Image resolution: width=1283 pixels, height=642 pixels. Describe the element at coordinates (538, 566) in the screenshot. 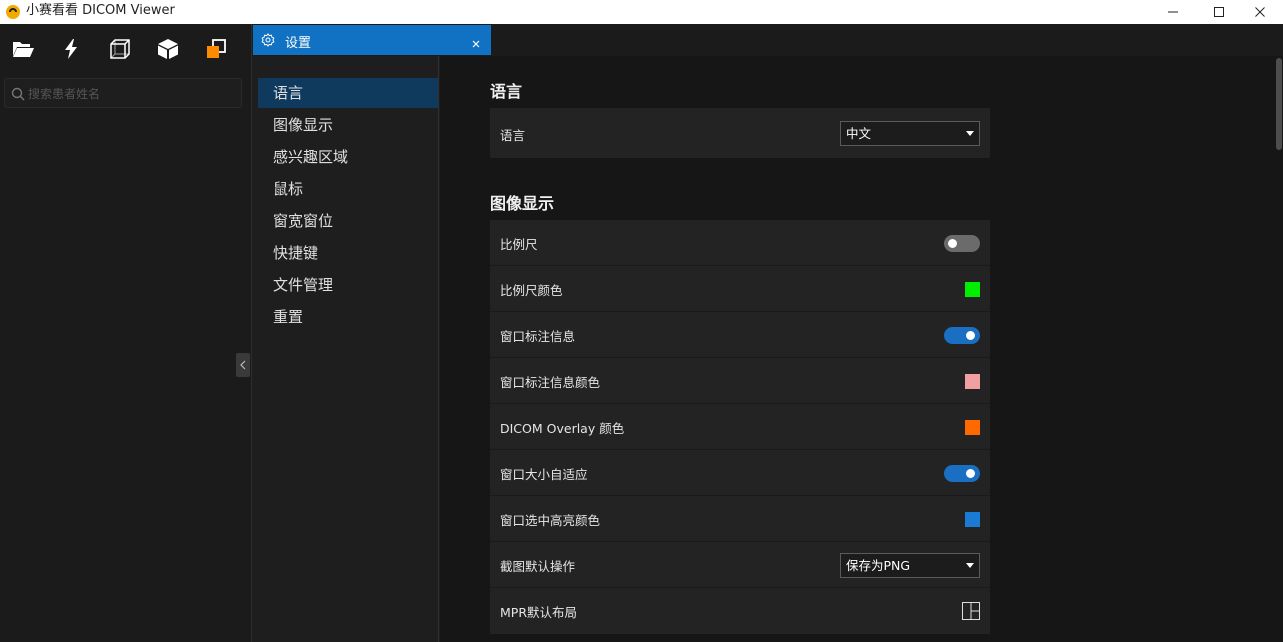

I see `setting-label: 截图默认操作` at that location.